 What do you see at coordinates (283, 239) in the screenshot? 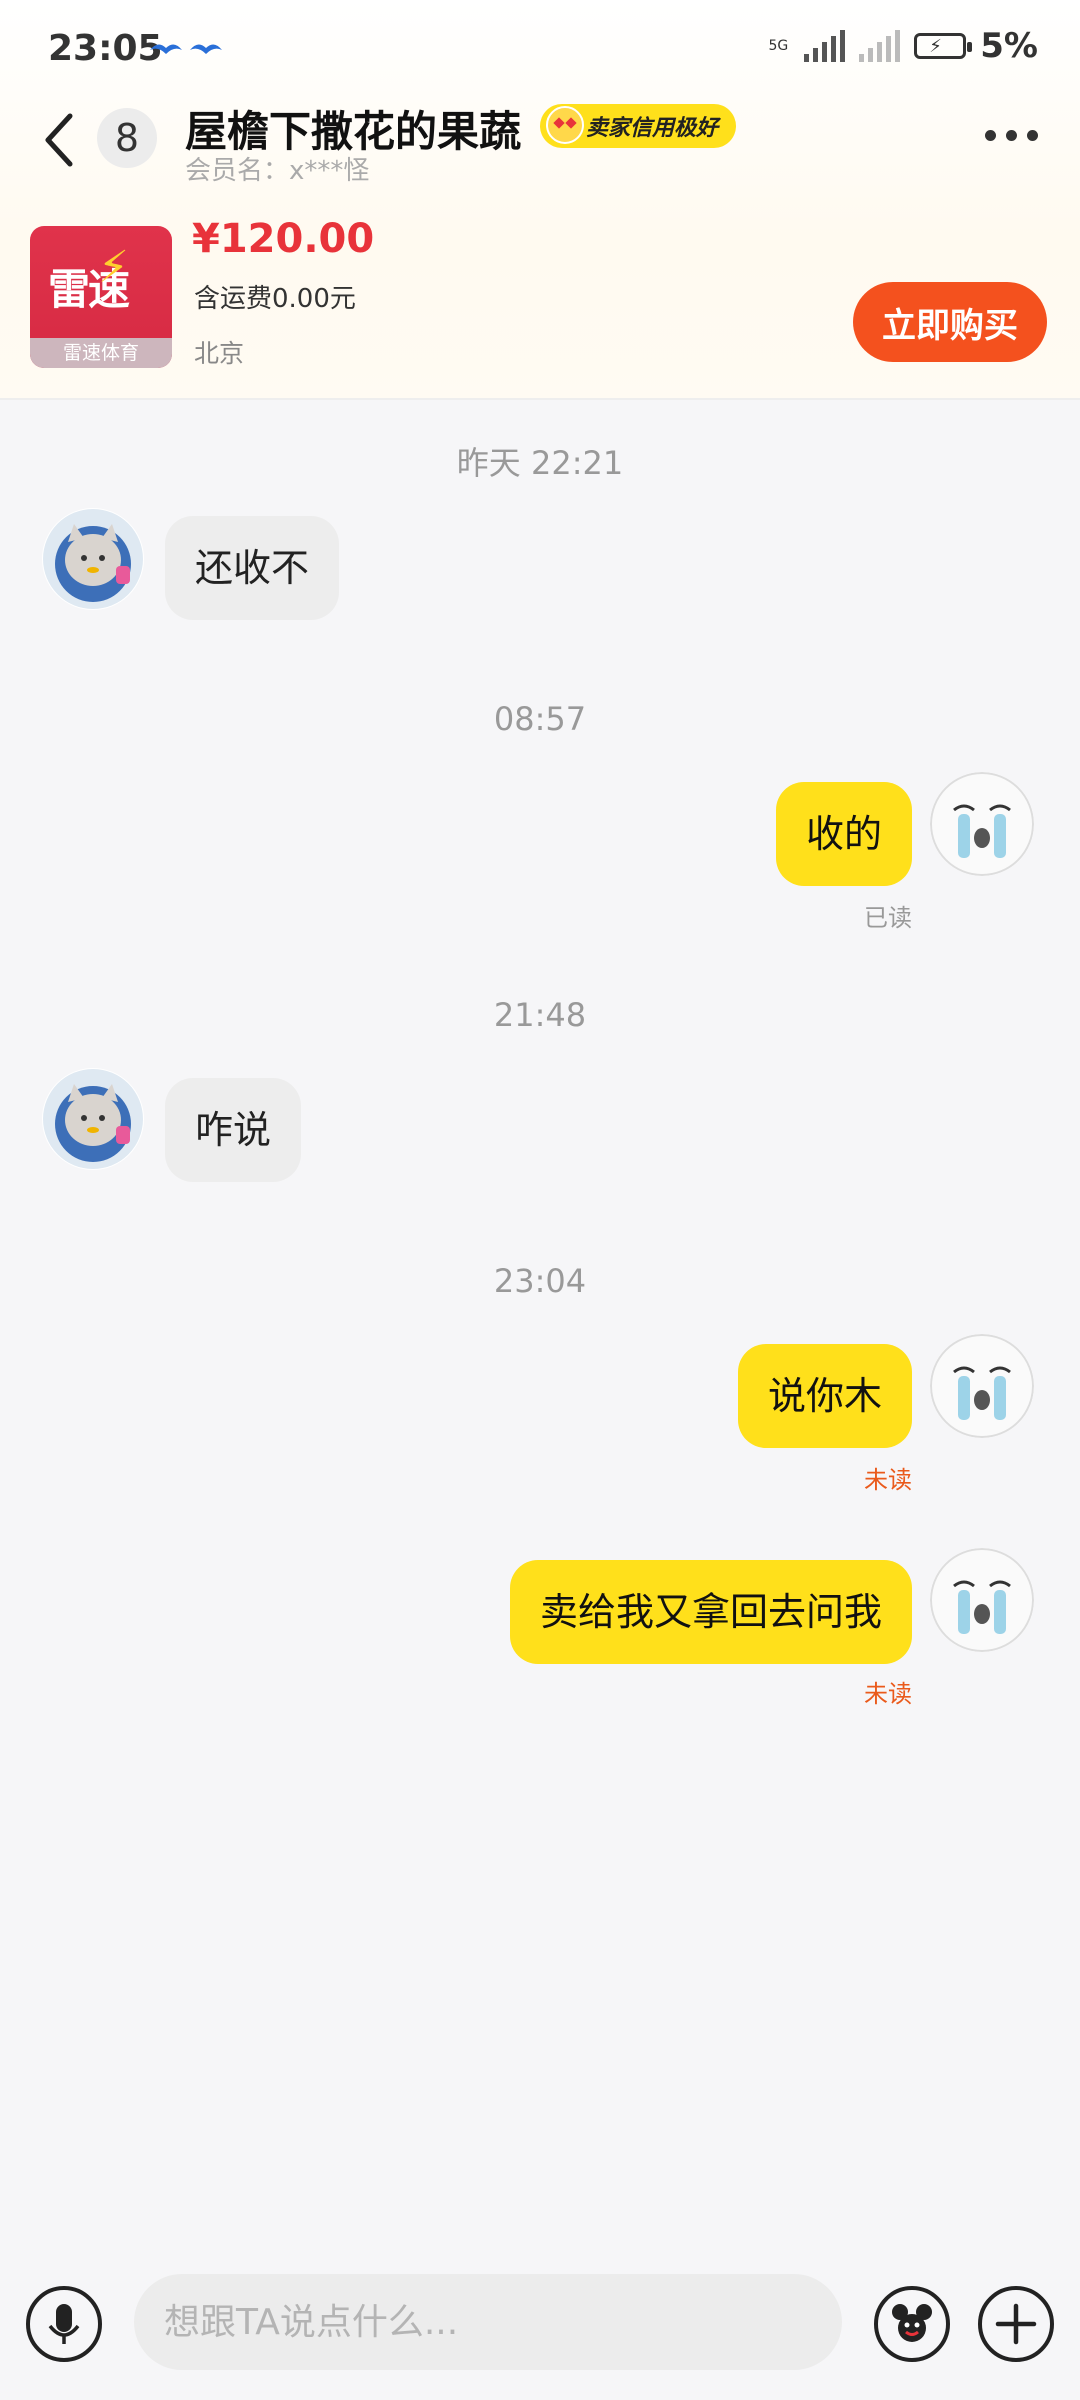
I see `product-price: ¥120.00` at bounding box center [283, 239].